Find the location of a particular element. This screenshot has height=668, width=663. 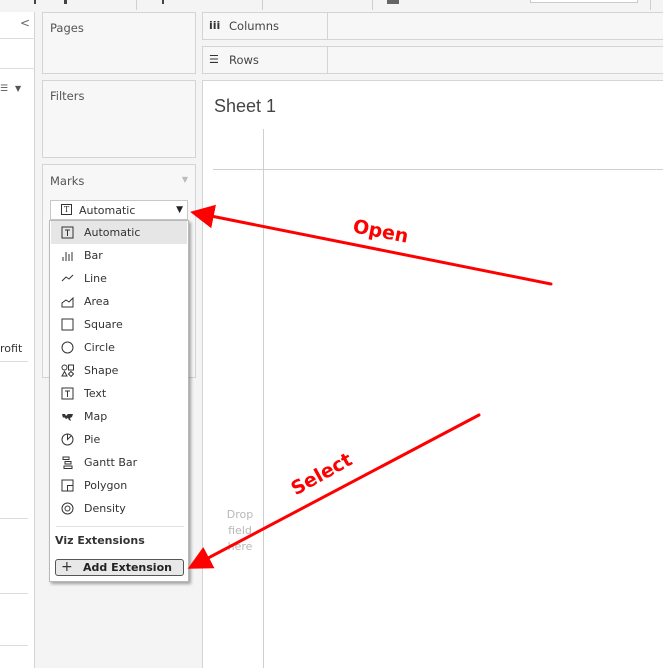

mark-type-option-pie: Pie is located at coordinates (119, 439).